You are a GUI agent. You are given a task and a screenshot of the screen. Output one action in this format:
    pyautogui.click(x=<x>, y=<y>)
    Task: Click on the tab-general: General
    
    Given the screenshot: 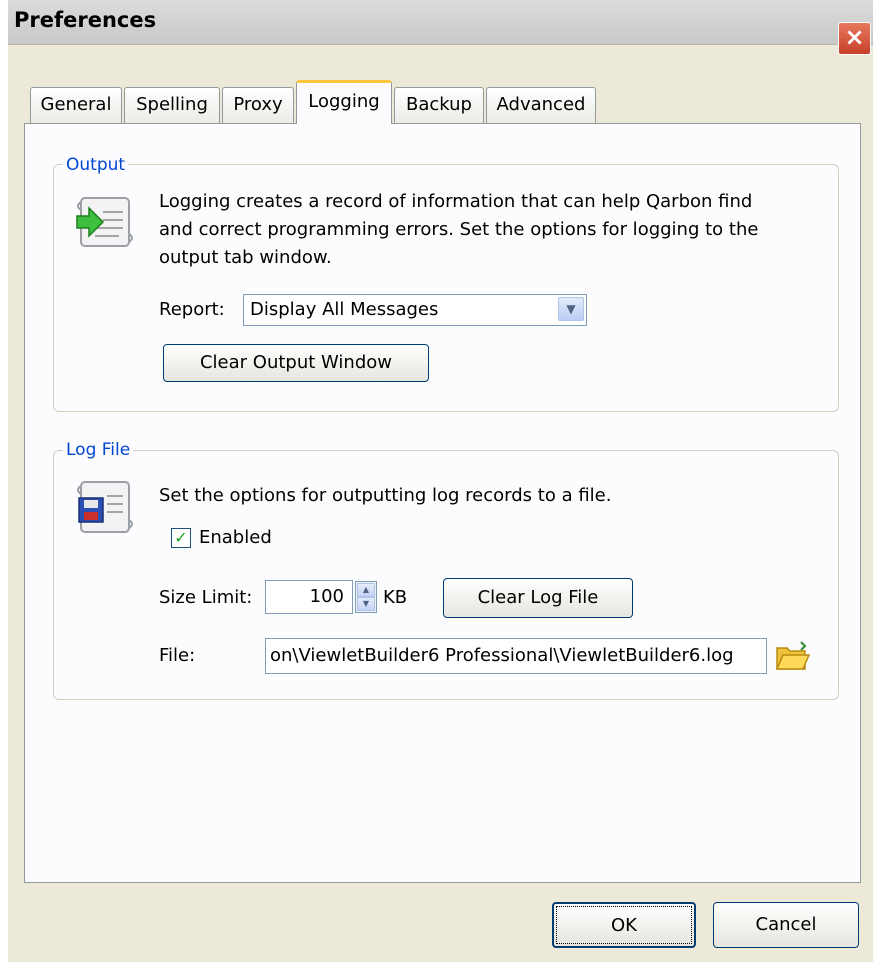 What is the action you would take?
    pyautogui.click(x=76, y=105)
    